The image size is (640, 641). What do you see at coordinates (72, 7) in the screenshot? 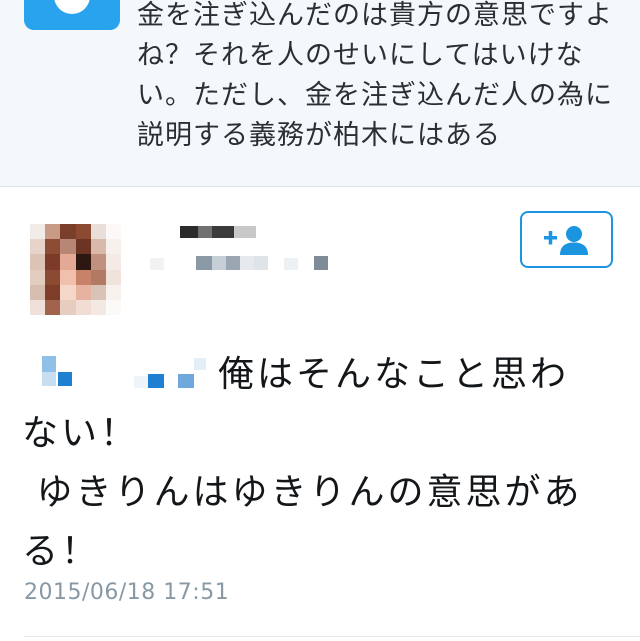
I see `parent-avatar-glyph` at bounding box center [72, 7].